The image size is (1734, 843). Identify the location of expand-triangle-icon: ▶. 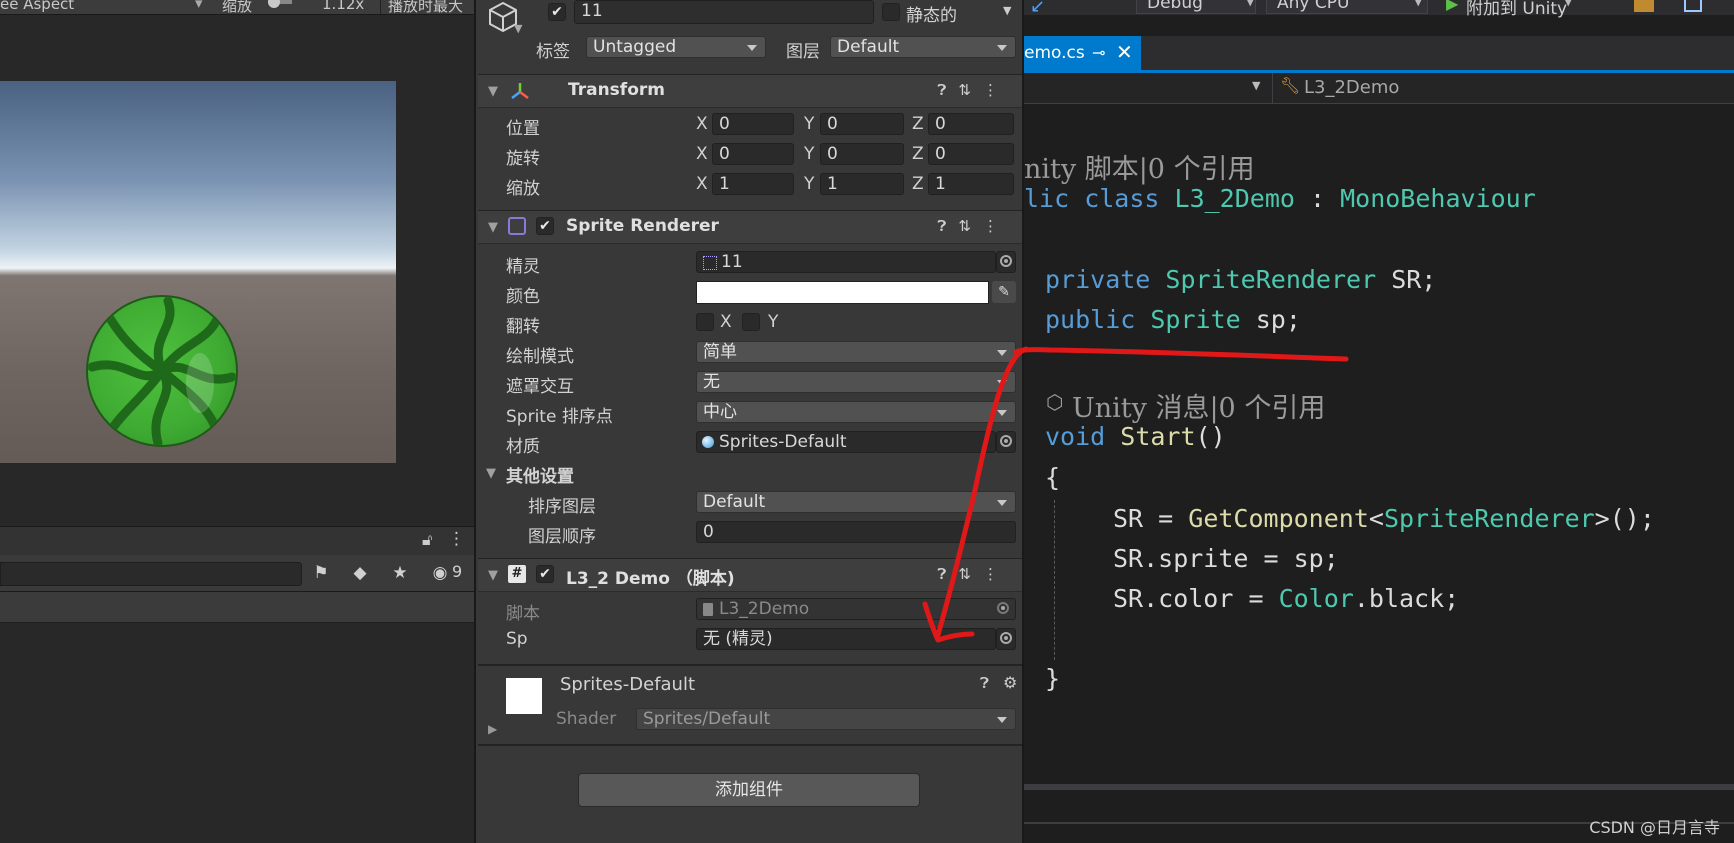
(492, 729).